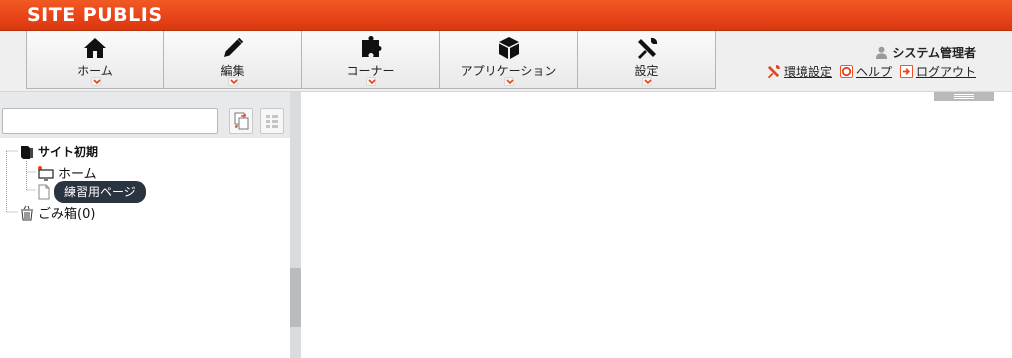 The width and height of the screenshot is (1012, 358). I want to click on splitter-handle, so click(295, 297).